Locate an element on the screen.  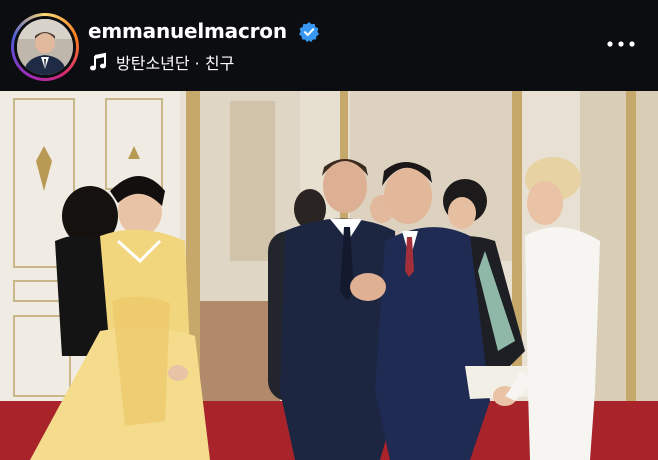
verified-badge-icon is located at coordinates (309, 32).